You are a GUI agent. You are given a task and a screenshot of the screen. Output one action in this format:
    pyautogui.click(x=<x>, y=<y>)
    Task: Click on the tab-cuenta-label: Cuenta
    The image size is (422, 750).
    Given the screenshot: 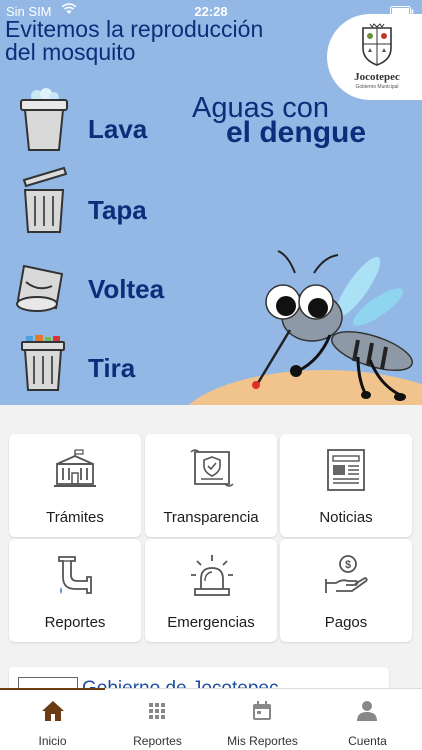 What is the action you would take?
    pyautogui.click(x=367, y=741)
    